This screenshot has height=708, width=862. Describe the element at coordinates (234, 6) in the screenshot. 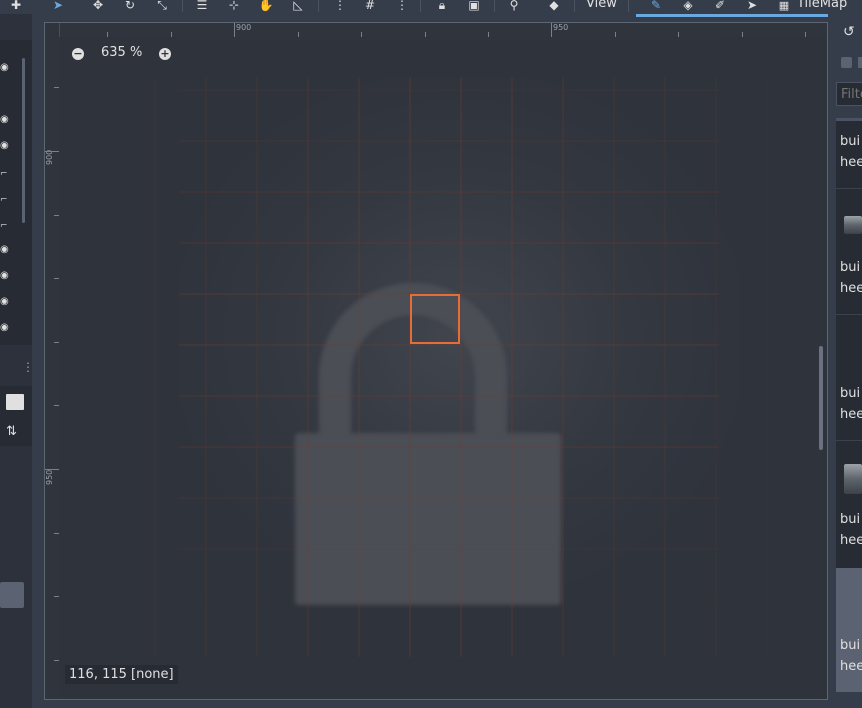

I see `ruler-pointer-icon: ⊹` at that location.